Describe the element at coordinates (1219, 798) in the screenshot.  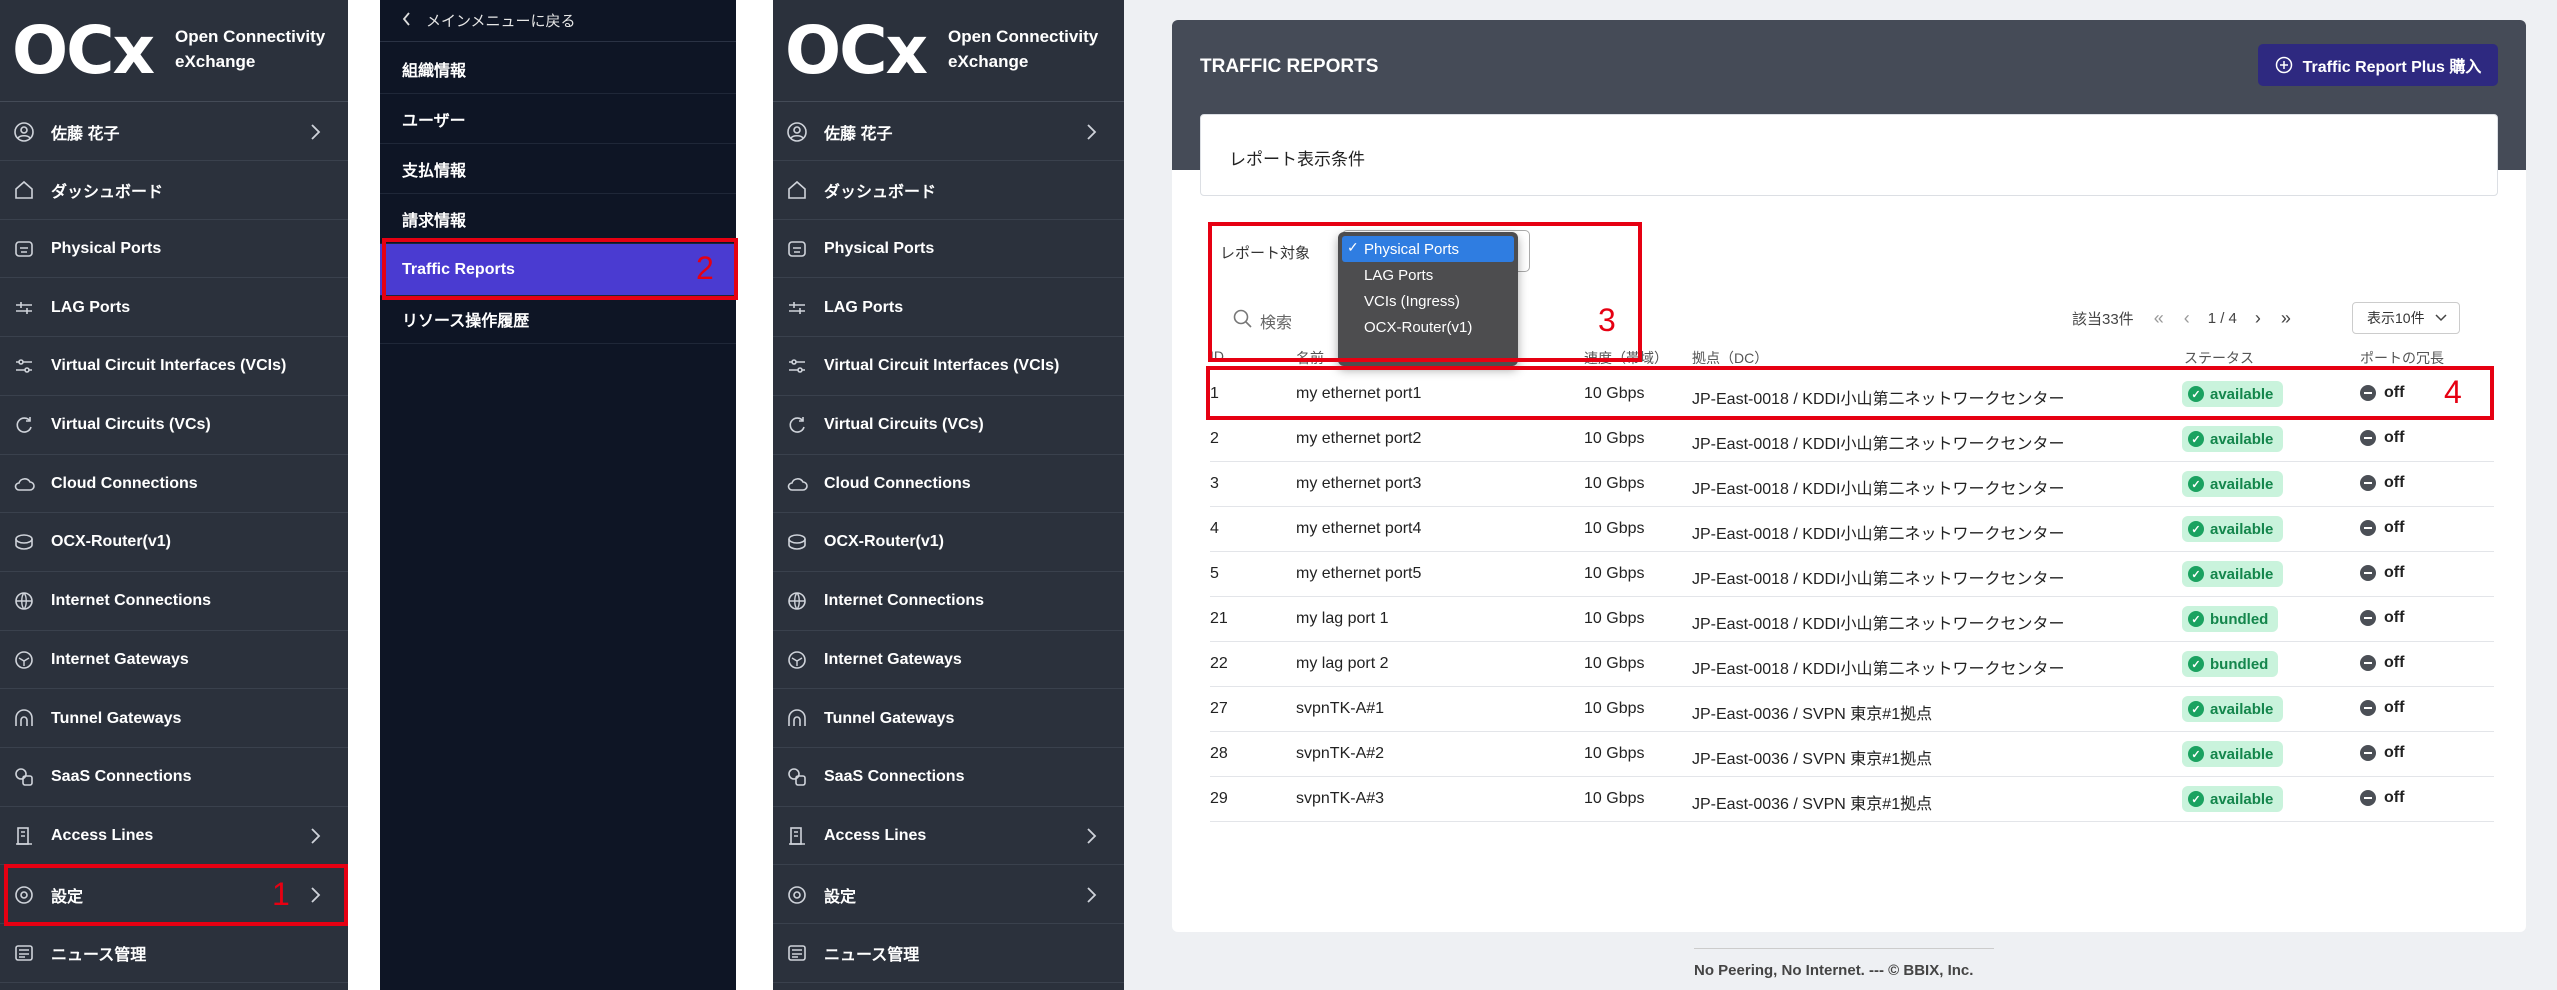
I see `cell-id: 29` at that location.